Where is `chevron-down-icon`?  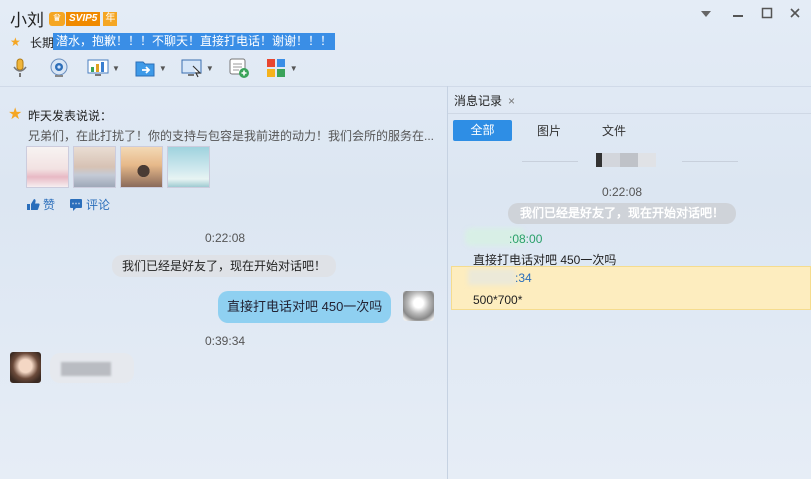 chevron-down-icon is located at coordinates (706, 15).